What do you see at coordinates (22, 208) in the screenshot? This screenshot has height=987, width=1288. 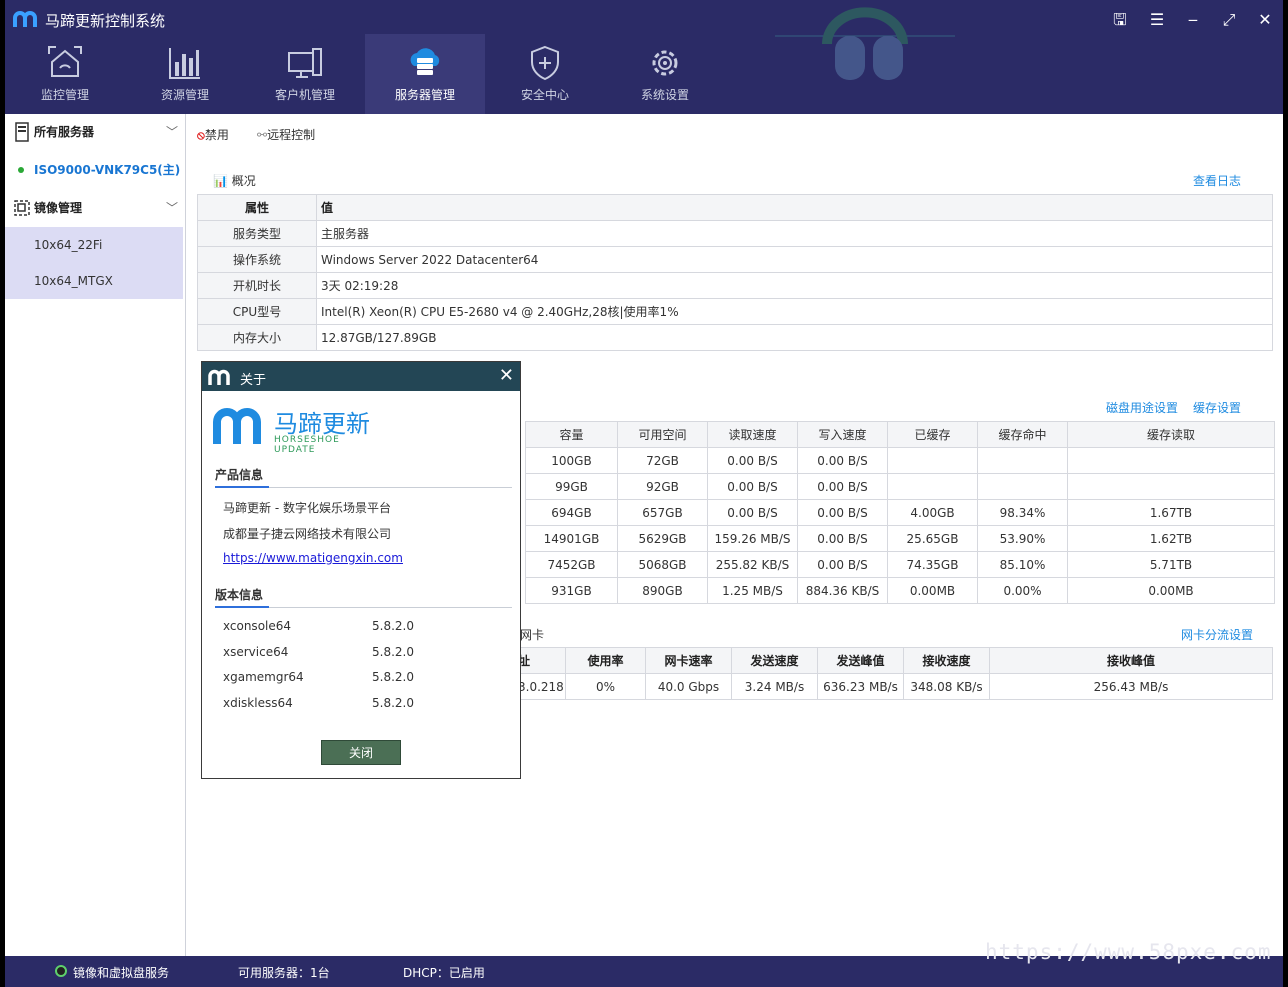 I see `image-icon` at bounding box center [22, 208].